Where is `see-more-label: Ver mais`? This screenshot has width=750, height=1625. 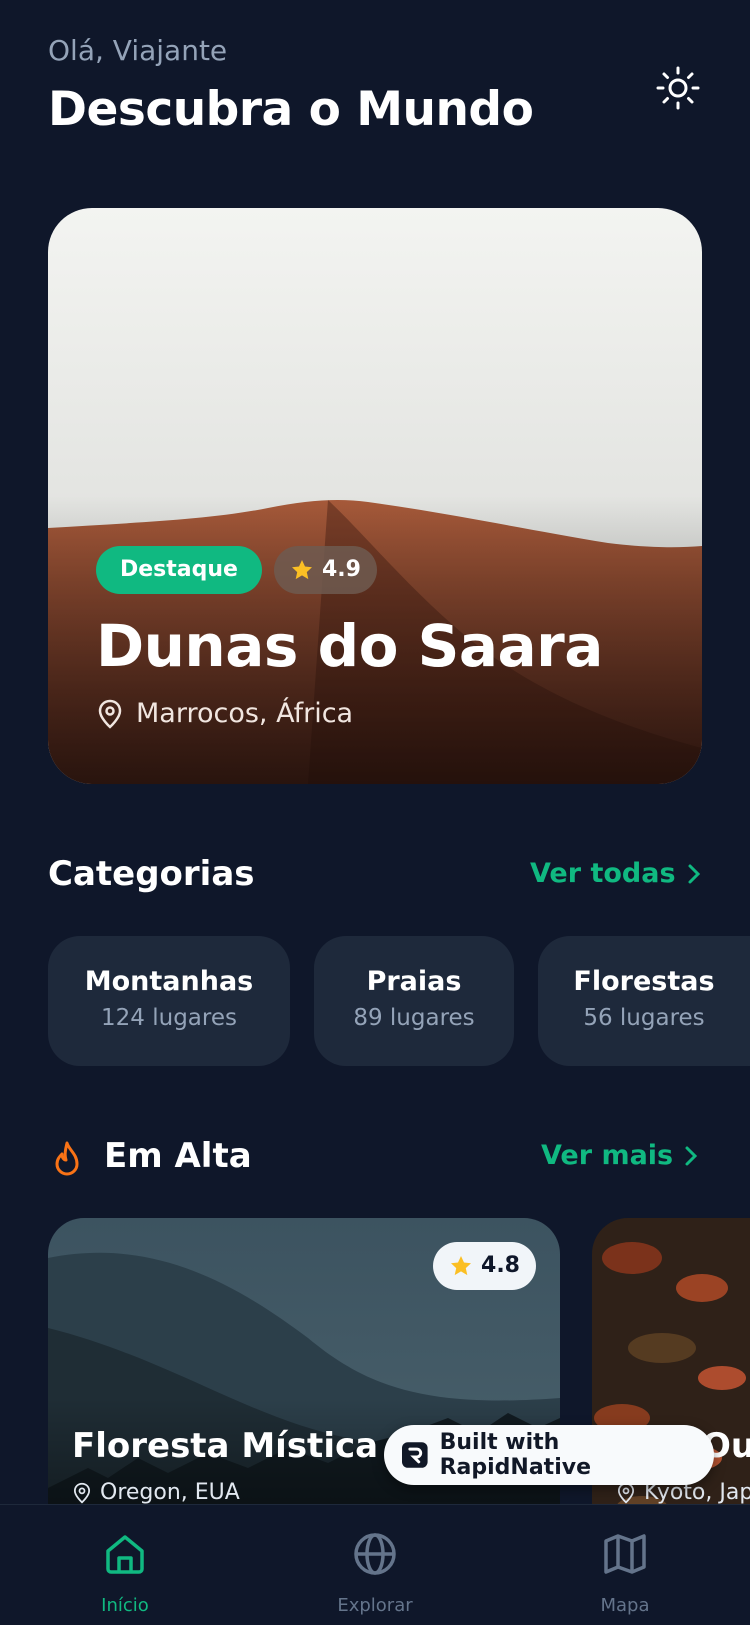 see-more-label: Ver mais is located at coordinates (607, 1155).